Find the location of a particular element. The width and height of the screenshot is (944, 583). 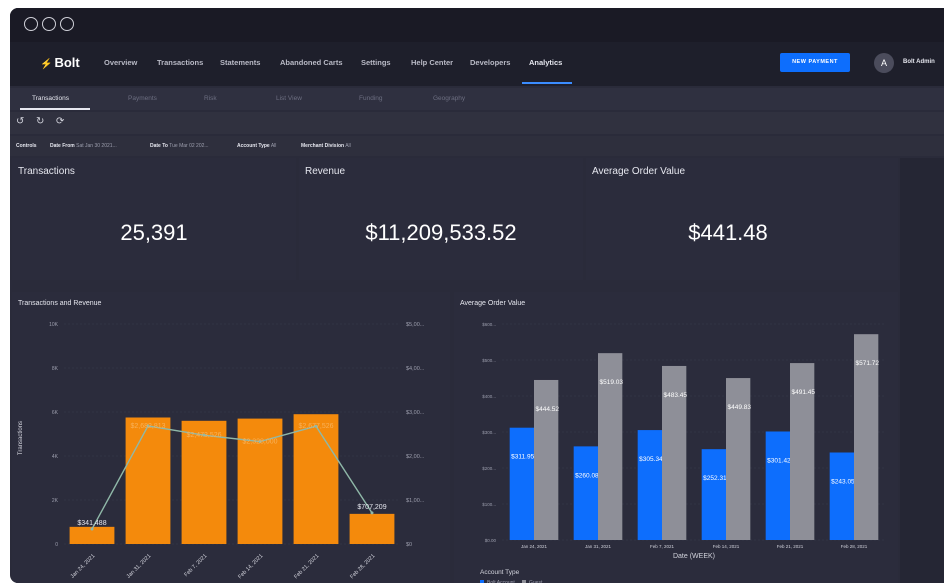

nav-overview: Overview is located at coordinates (120, 62).